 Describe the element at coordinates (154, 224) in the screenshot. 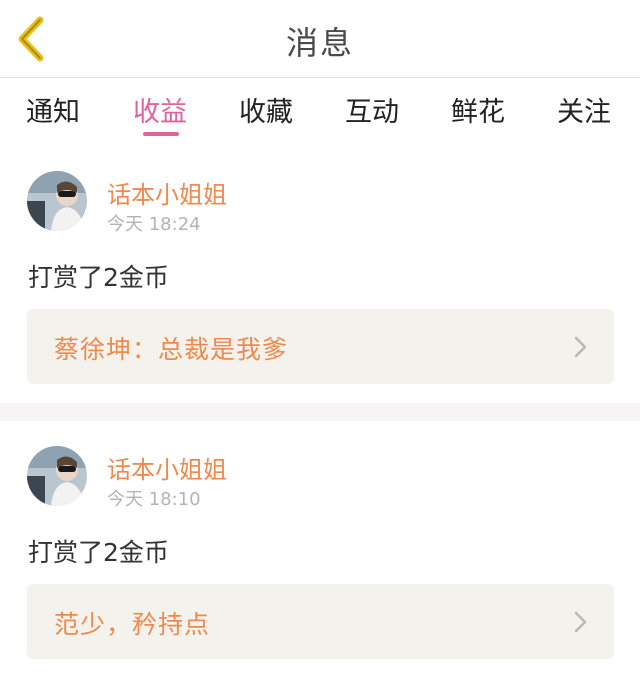

I see `timestamp: 今天 18:24` at that location.